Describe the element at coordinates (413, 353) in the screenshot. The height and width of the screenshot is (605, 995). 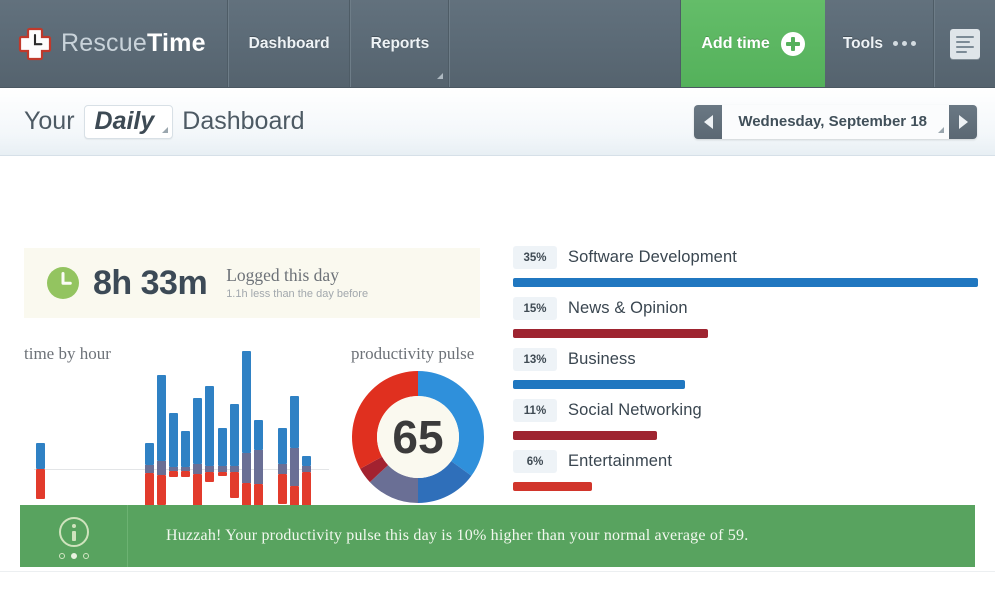
I see `productivity-pulse-title: productivity pulse` at that location.